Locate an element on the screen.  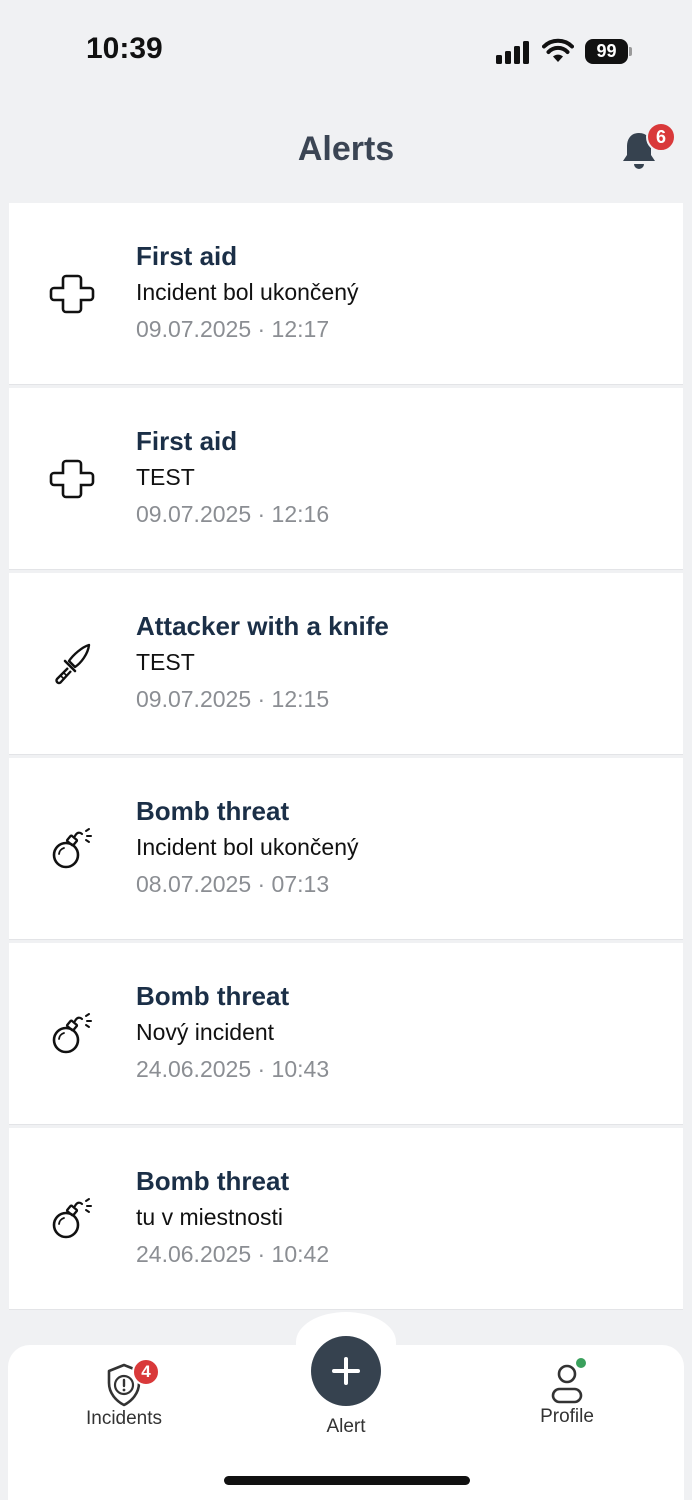
tab-alert-label: Alert is located at coordinates (346, 1426).